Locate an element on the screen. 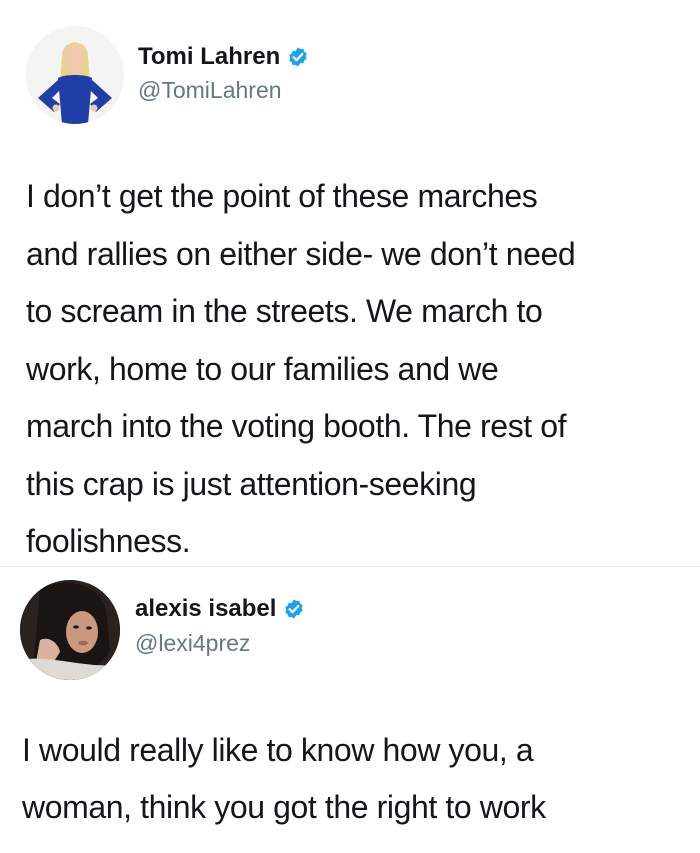 This screenshot has width=700, height=853. user-handle: @lexi4prez is located at coordinates (192, 643).